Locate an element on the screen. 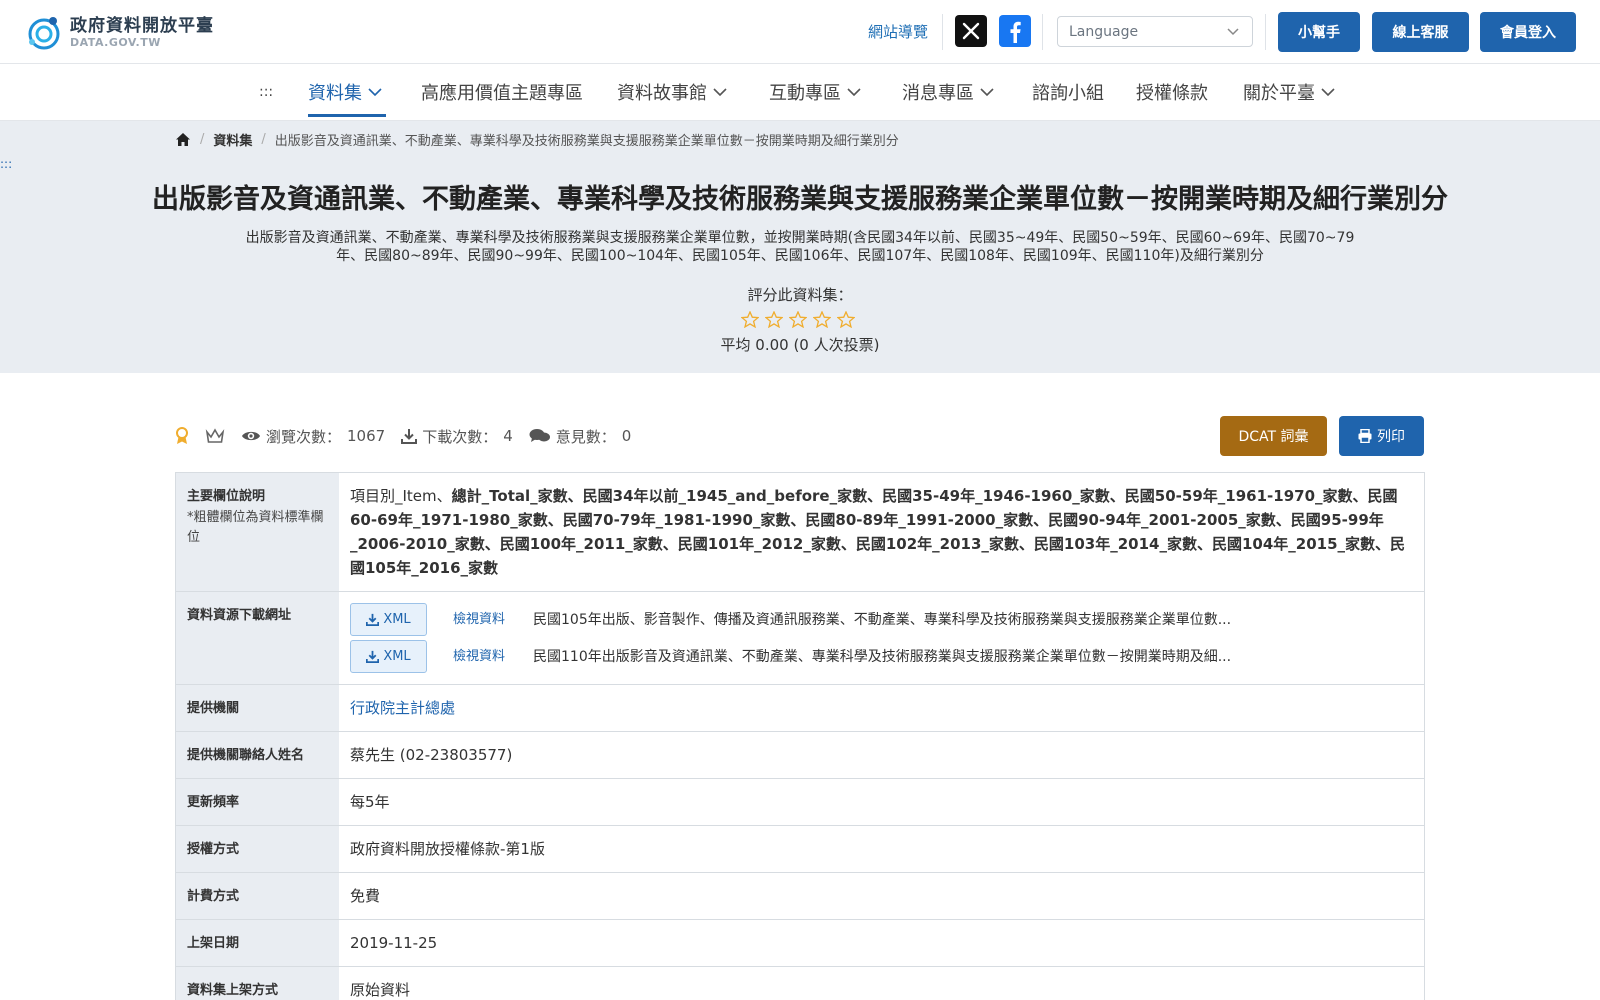  online-service-button: 線上客服 is located at coordinates (1420, 32).